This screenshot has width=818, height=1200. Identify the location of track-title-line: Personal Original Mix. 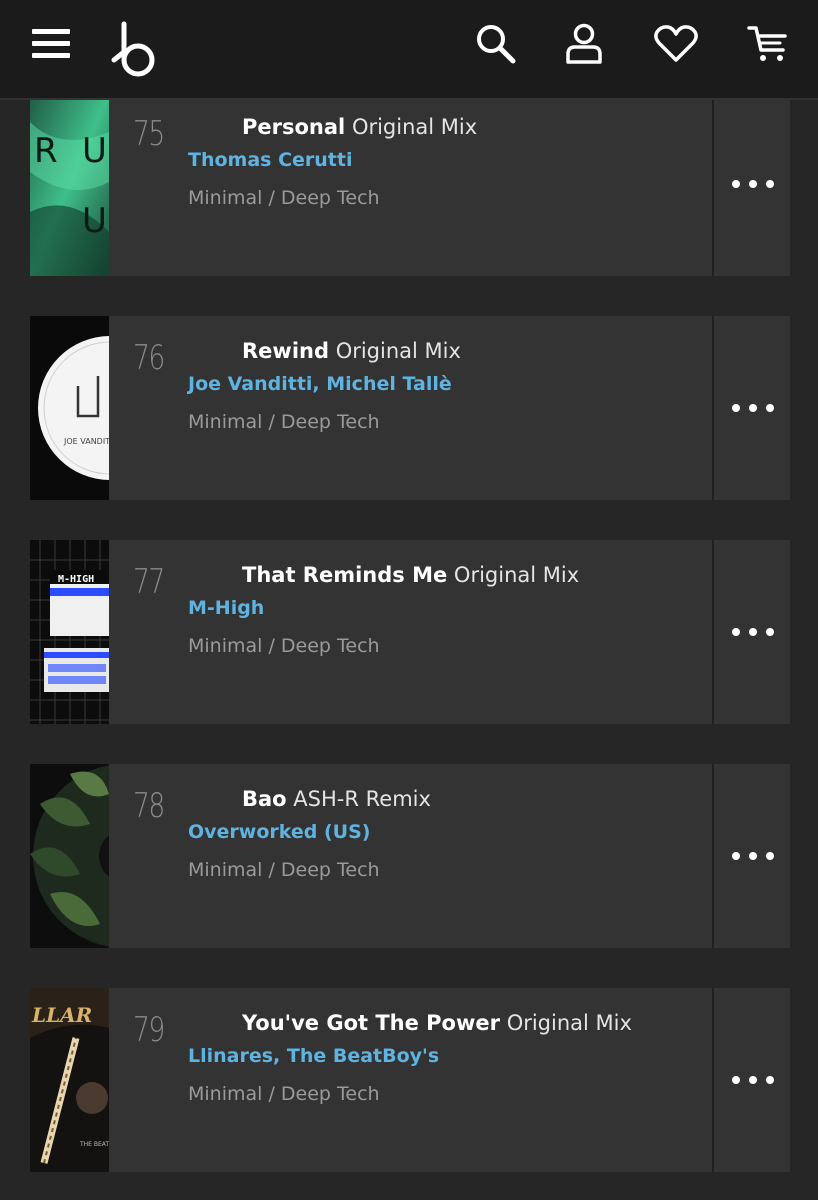
(359, 127).